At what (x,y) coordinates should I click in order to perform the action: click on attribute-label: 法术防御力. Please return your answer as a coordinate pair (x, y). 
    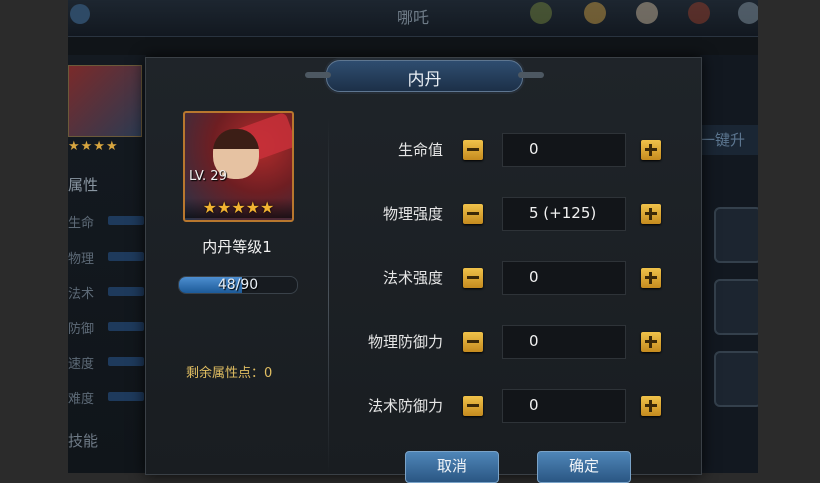
    Looking at the image, I should click on (405, 406).